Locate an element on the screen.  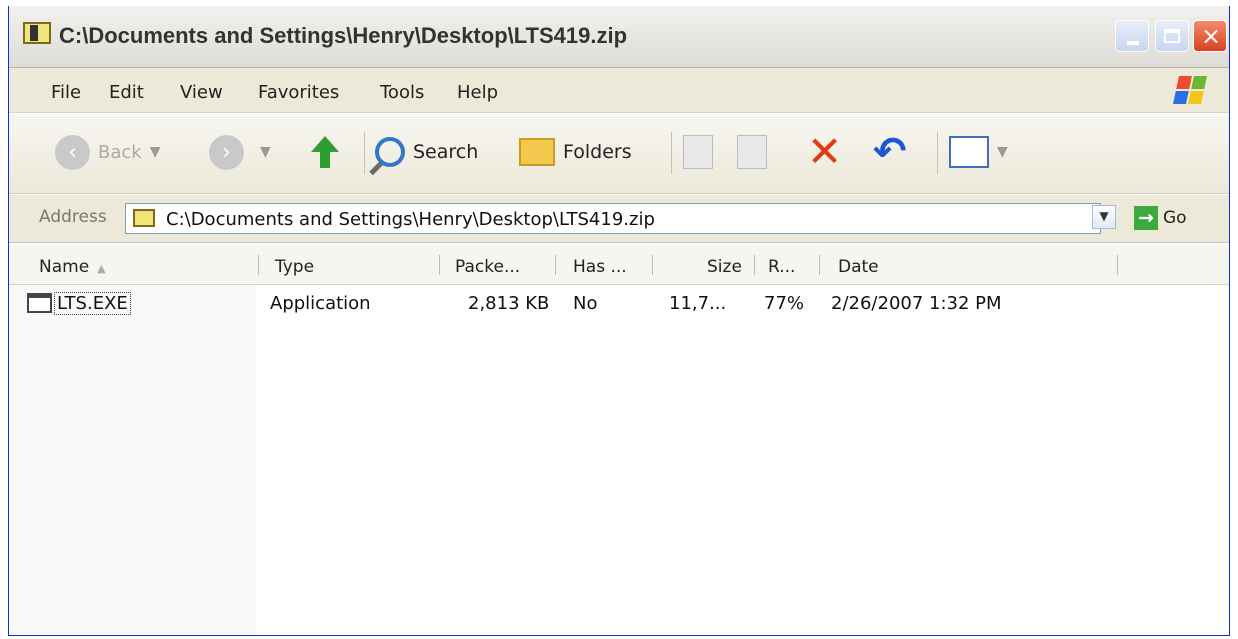
forward-arrow-icon: › is located at coordinates (226, 152).